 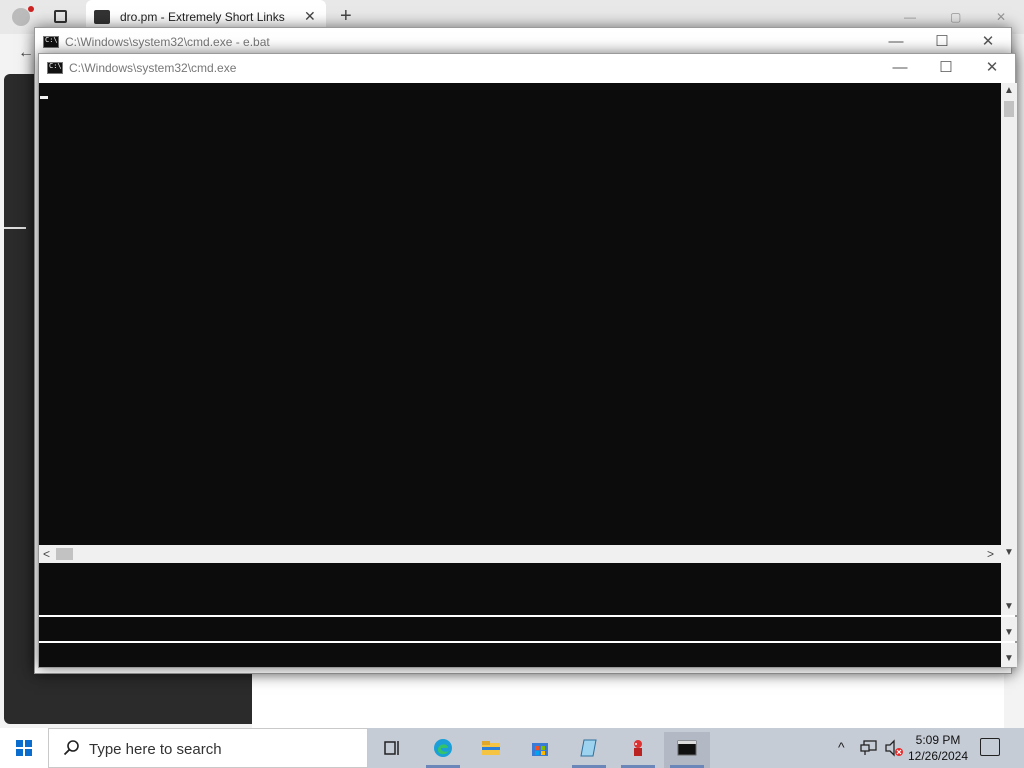 I want to click on cmd-titlebar: C:\Windows\system32\cmd.exe — ☐ ✕, so click(x=527, y=68).